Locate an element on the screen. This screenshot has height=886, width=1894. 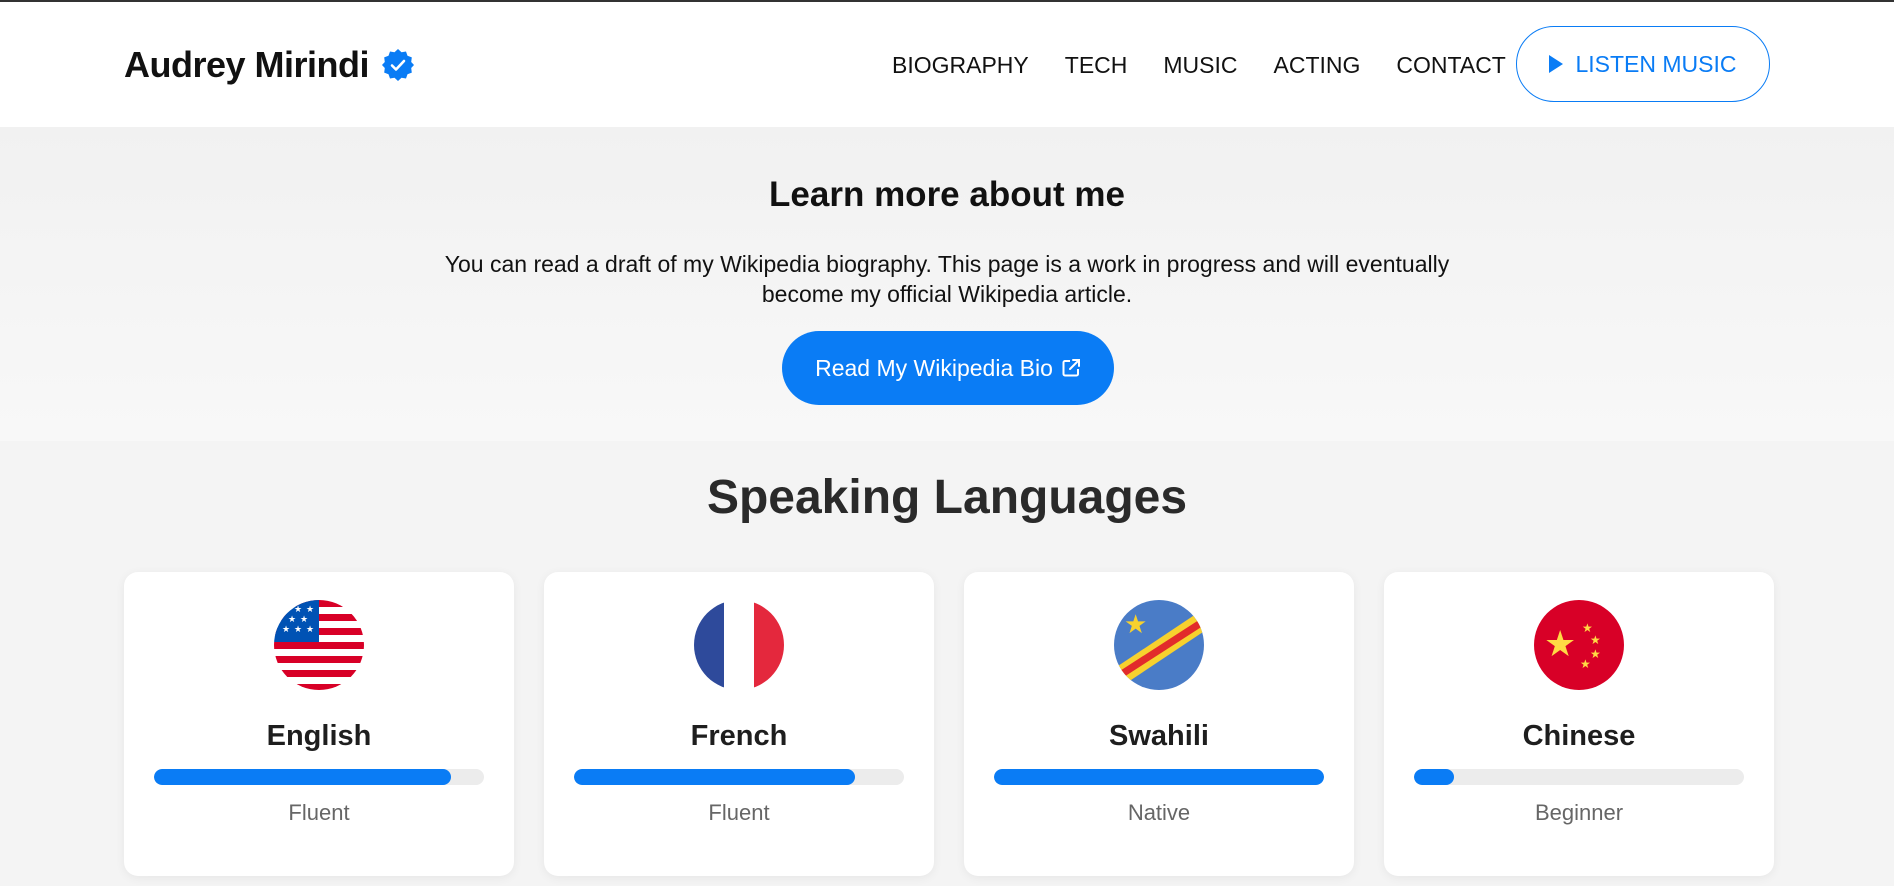
about-title: Learn more about me is located at coordinates (947, 194).